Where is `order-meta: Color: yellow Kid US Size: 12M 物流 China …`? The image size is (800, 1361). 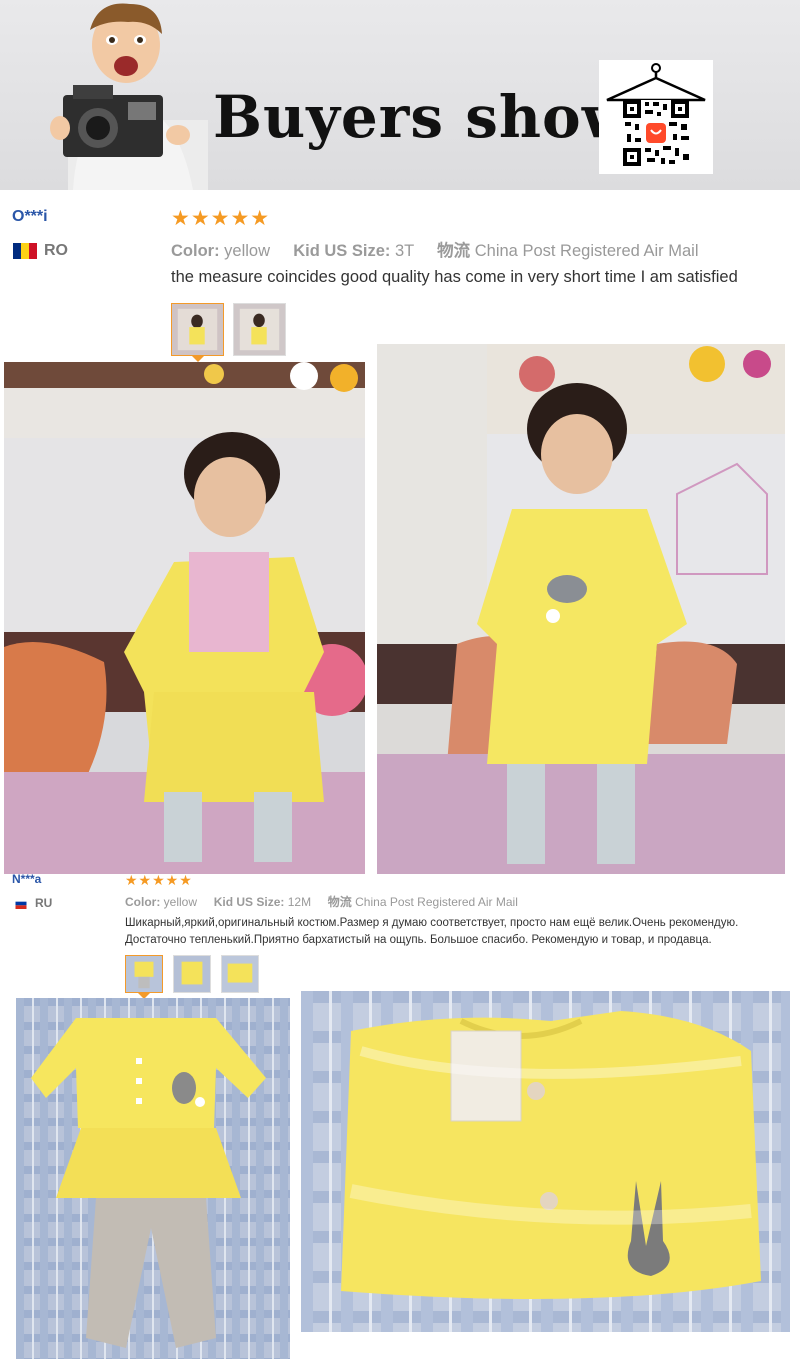
order-meta: Color: yellow Kid US Size: 12M 物流 China … is located at coordinates (321, 901).